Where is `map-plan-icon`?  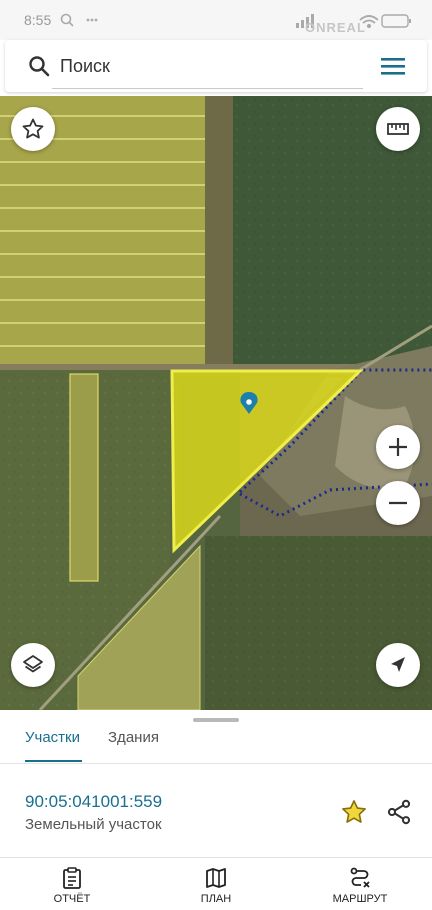
map-plan-icon is located at coordinates (216, 878).